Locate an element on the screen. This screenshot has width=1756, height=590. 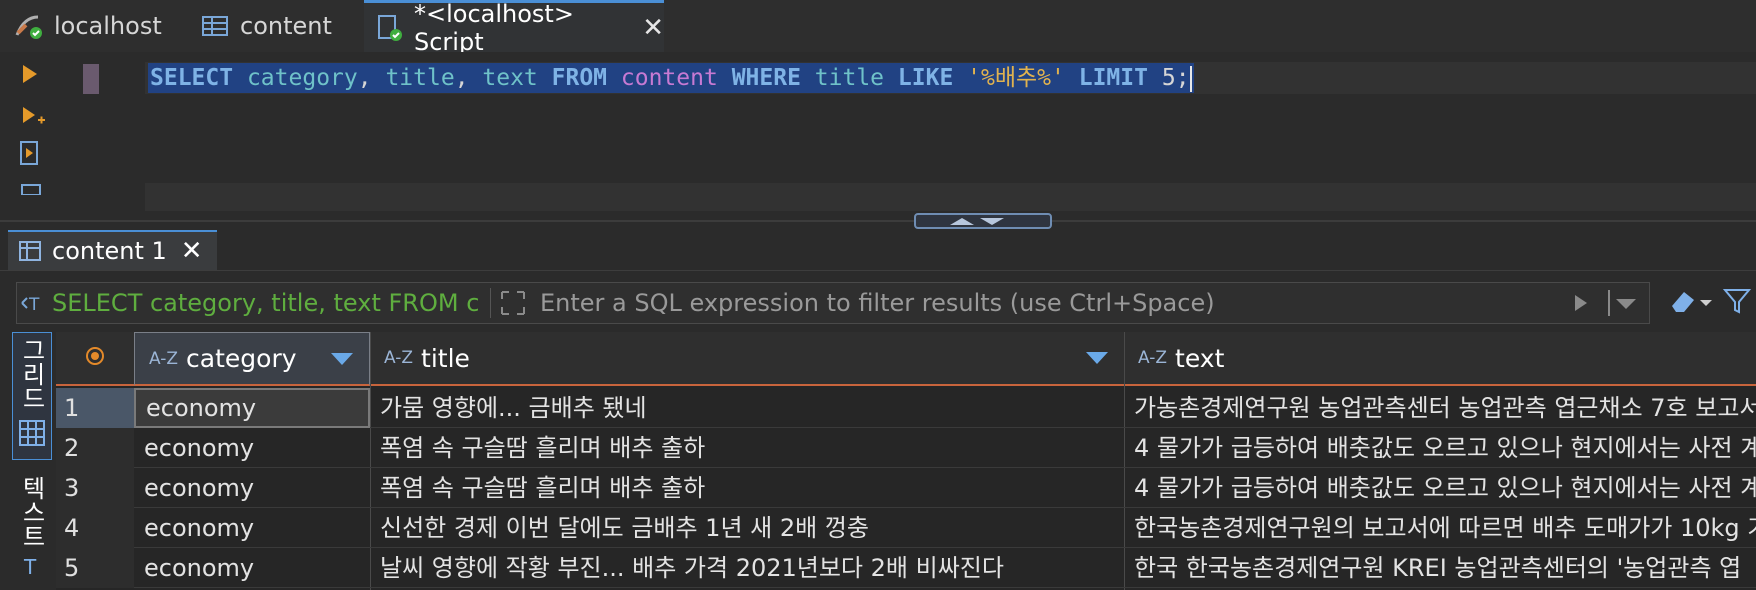
grid-icon is located at coordinates (32, 436).